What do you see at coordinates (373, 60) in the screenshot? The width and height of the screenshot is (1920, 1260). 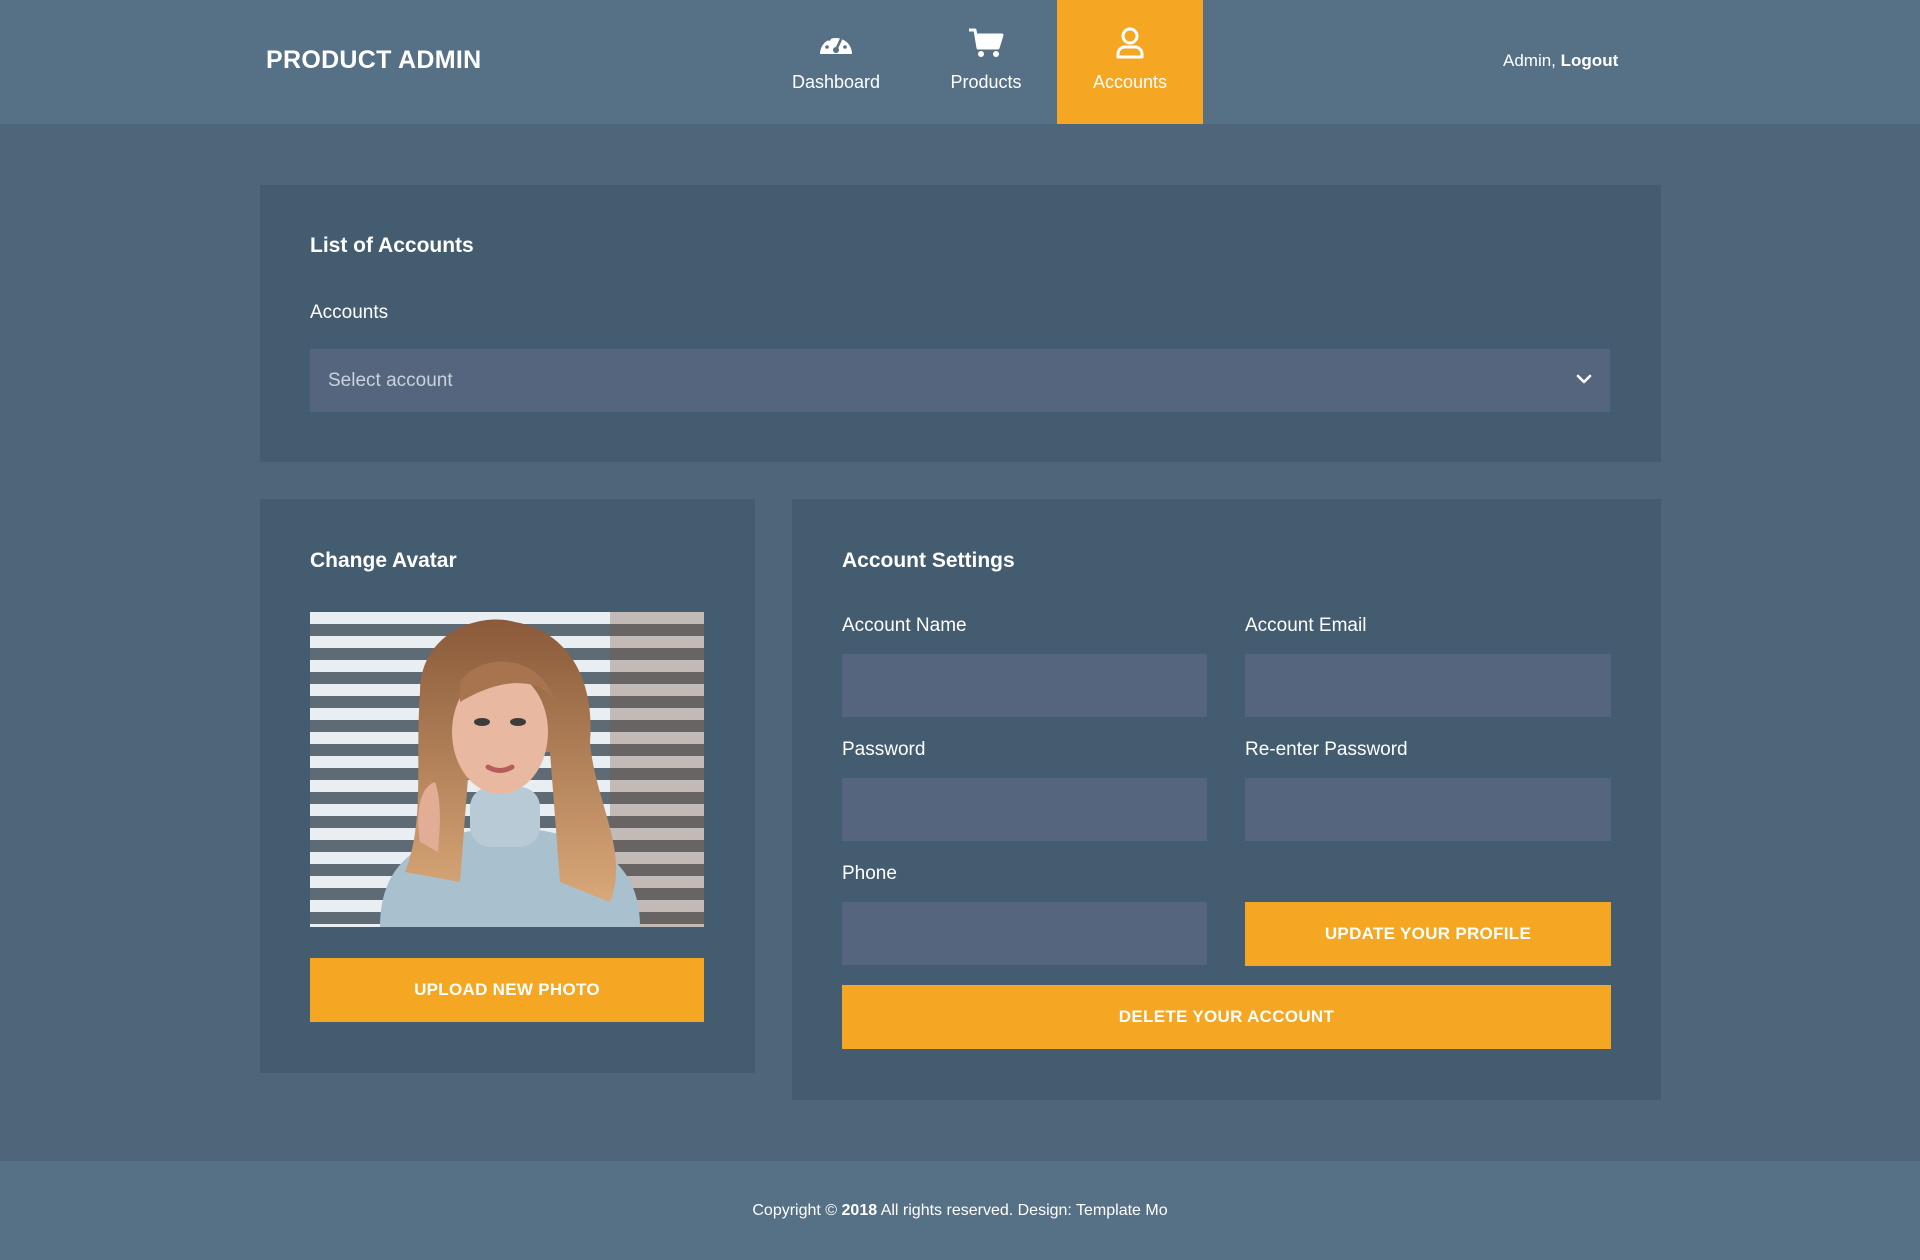 I see `brand-title: PRODUCT ADMIN` at bounding box center [373, 60].